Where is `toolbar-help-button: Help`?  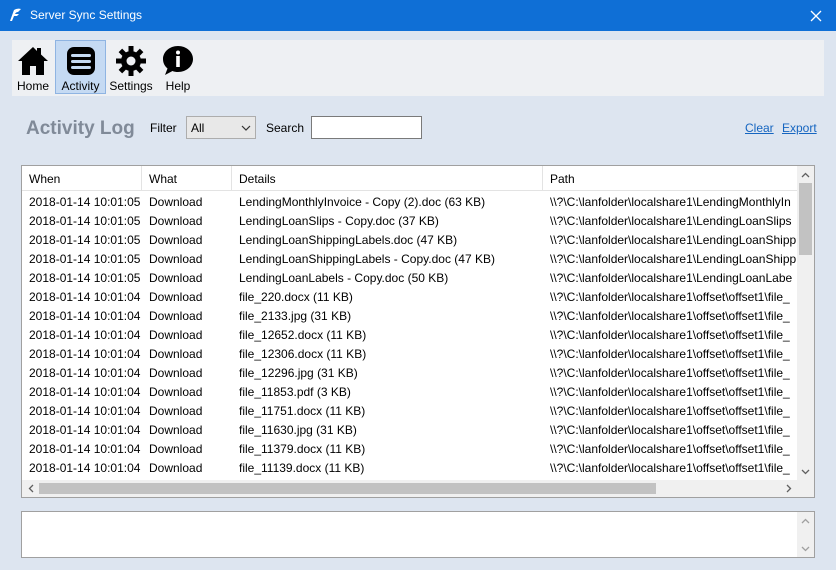
toolbar-help-button: Help is located at coordinates (178, 67).